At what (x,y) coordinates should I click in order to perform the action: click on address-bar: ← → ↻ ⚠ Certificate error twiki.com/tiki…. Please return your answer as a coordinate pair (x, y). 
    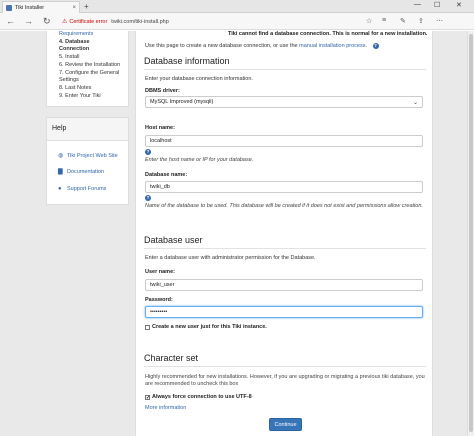
    Looking at the image, I should click on (237, 21).